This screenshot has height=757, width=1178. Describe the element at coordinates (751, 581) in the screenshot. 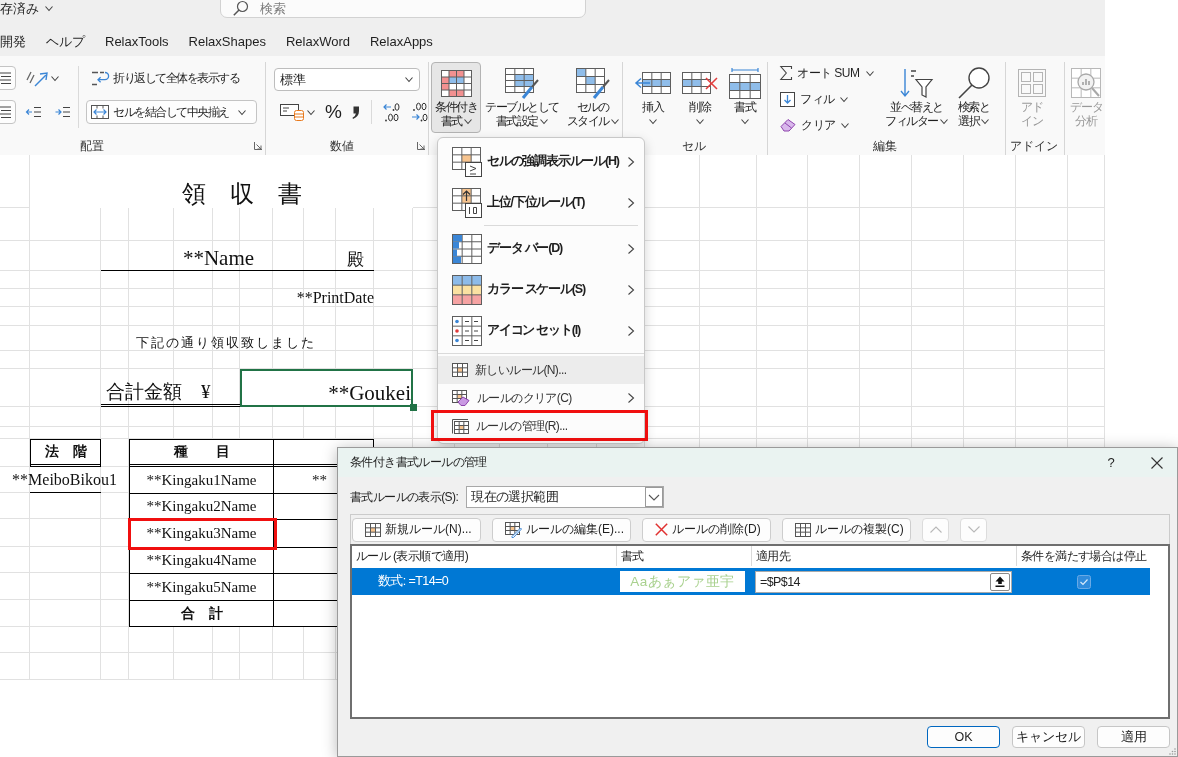

I see `rule-row: 数式: =T14=0 Aaあぁアァ亜宇 =$P$14` at that location.